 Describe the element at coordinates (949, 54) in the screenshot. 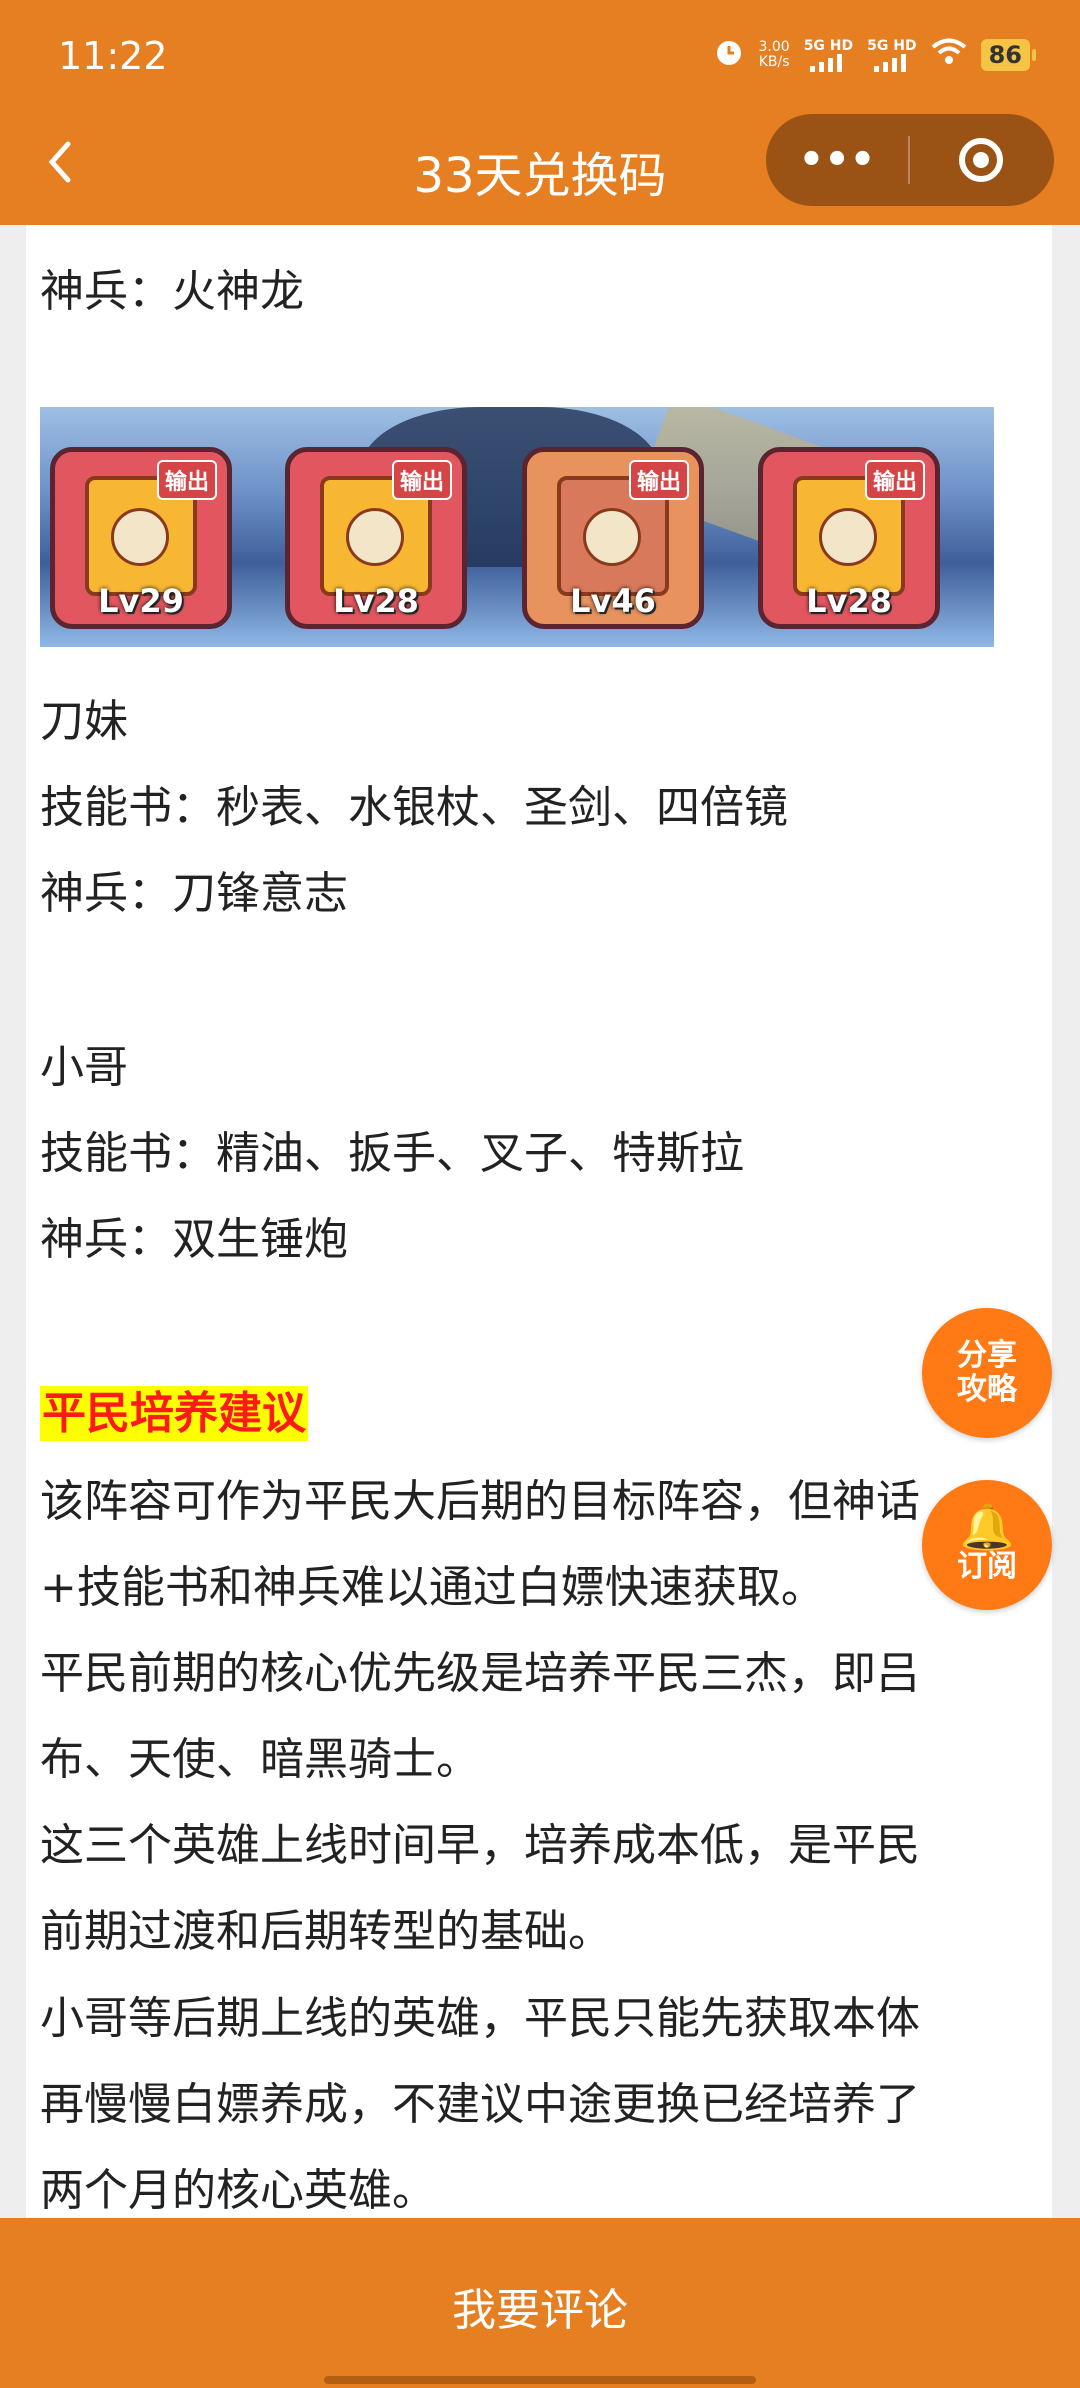

I see `wifi-icon` at that location.